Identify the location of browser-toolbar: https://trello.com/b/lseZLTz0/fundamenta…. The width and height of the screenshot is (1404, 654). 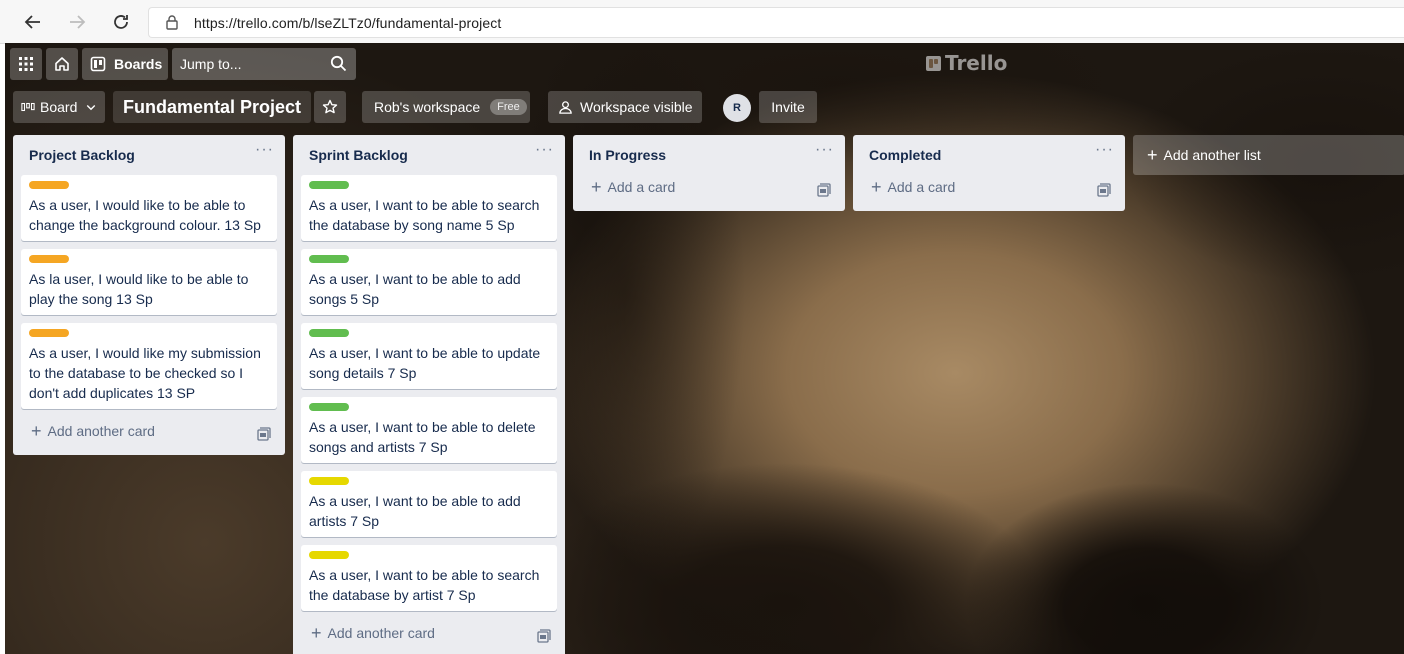
(702, 22).